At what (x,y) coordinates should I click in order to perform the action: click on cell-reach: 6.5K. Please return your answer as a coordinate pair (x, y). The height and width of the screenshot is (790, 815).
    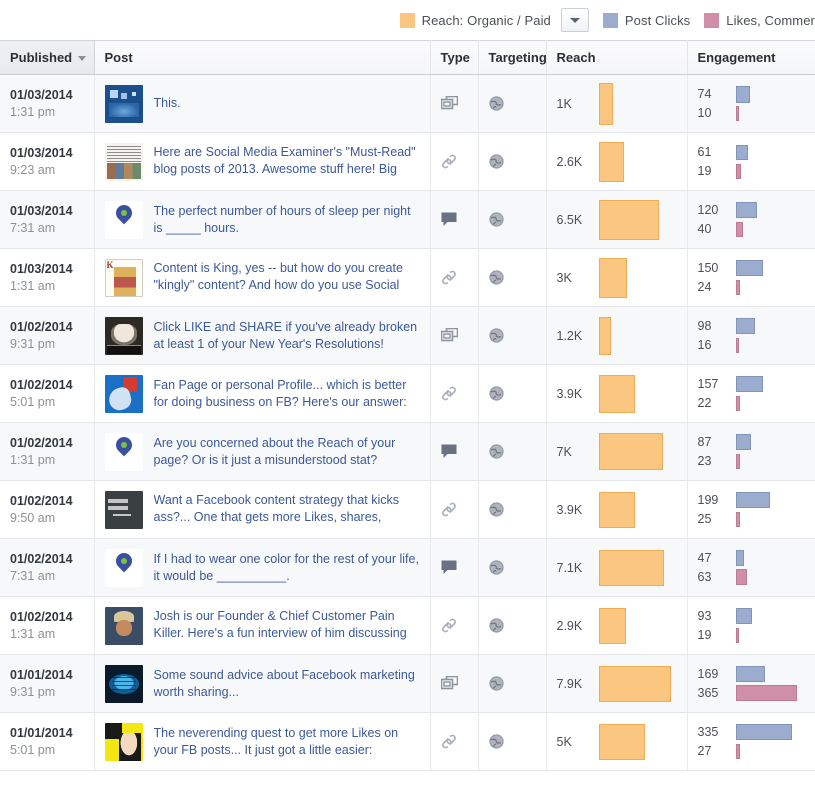
    Looking at the image, I should click on (617, 219).